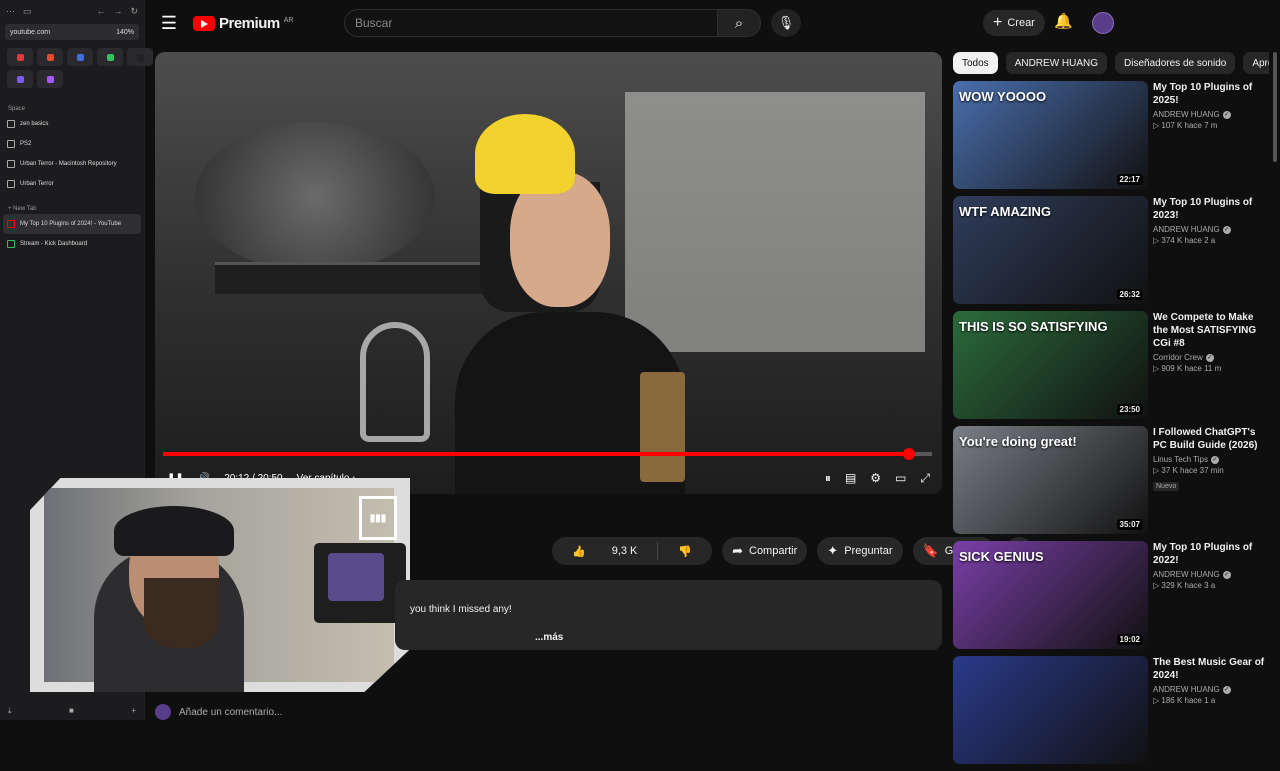 This screenshot has height=771, width=1280. Describe the element at coordinates (531, 23) in the screenshot. I see `search-input: Buscar` at that location.